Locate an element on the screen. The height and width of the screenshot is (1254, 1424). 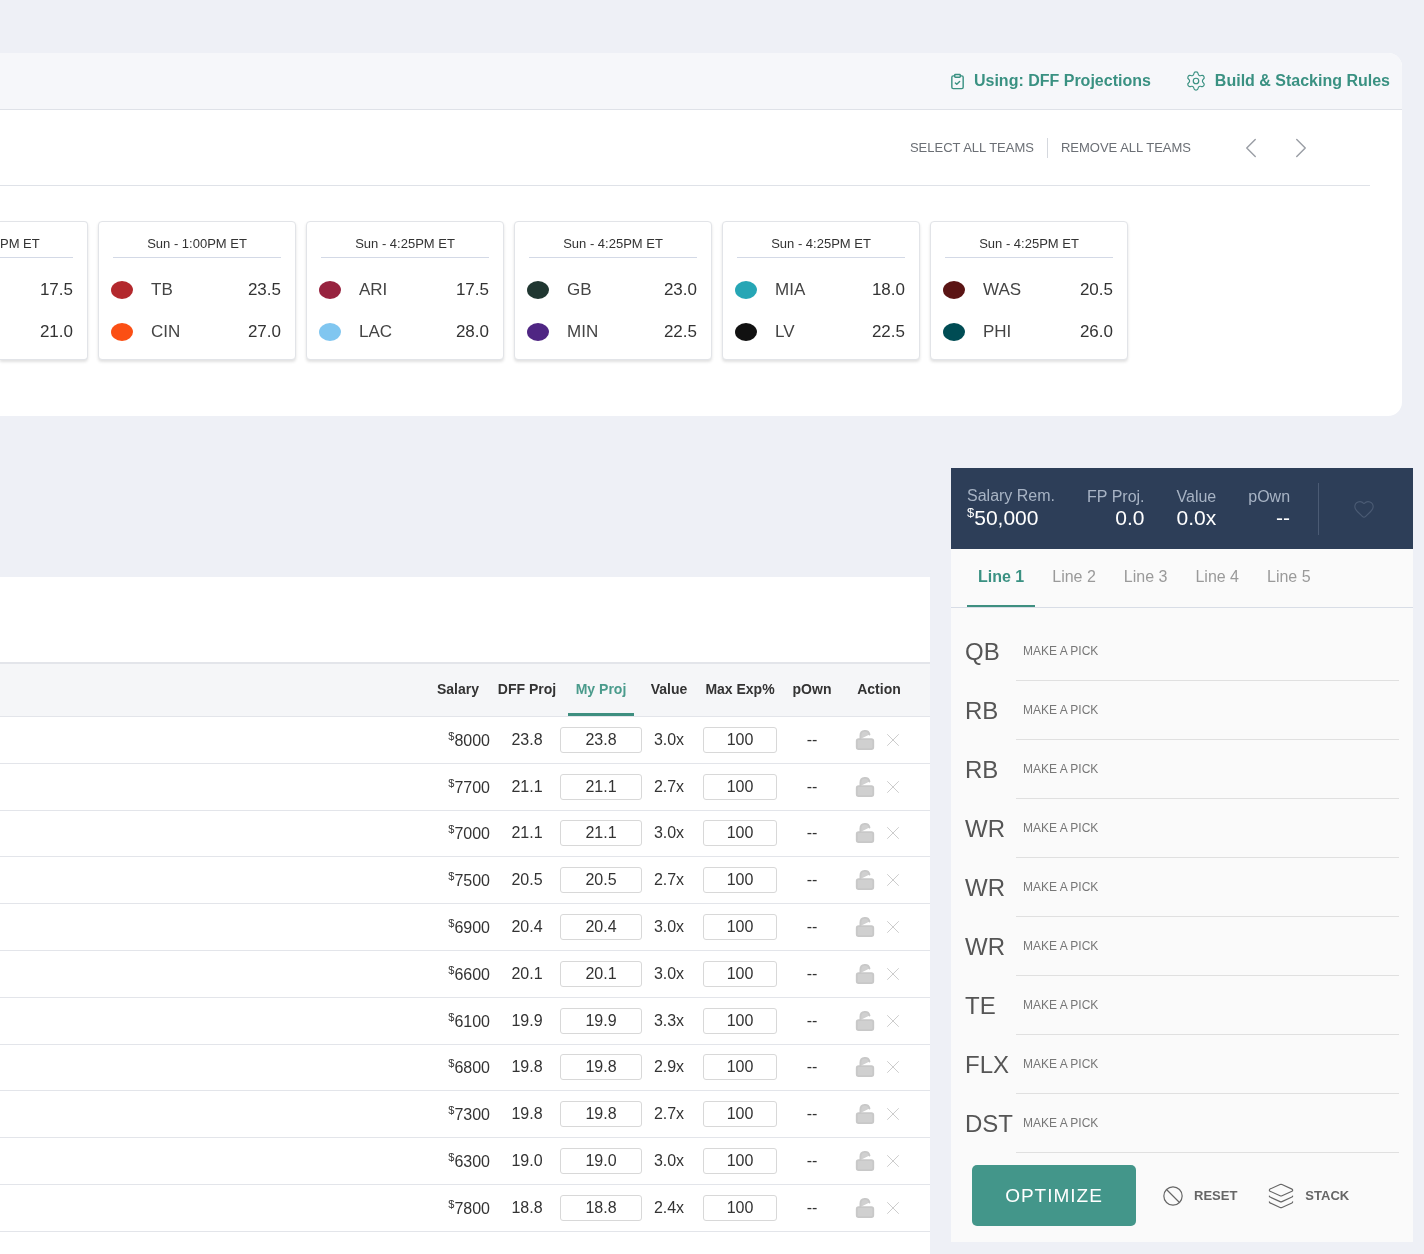
table-cell-text: 2.7x is located at coordinates (669, 786).